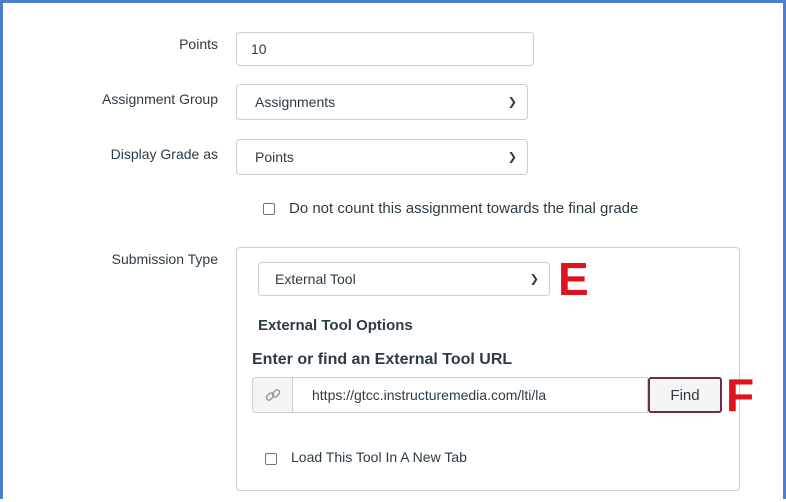  I want to click on final-grade-checkbox, so click(269, 209).